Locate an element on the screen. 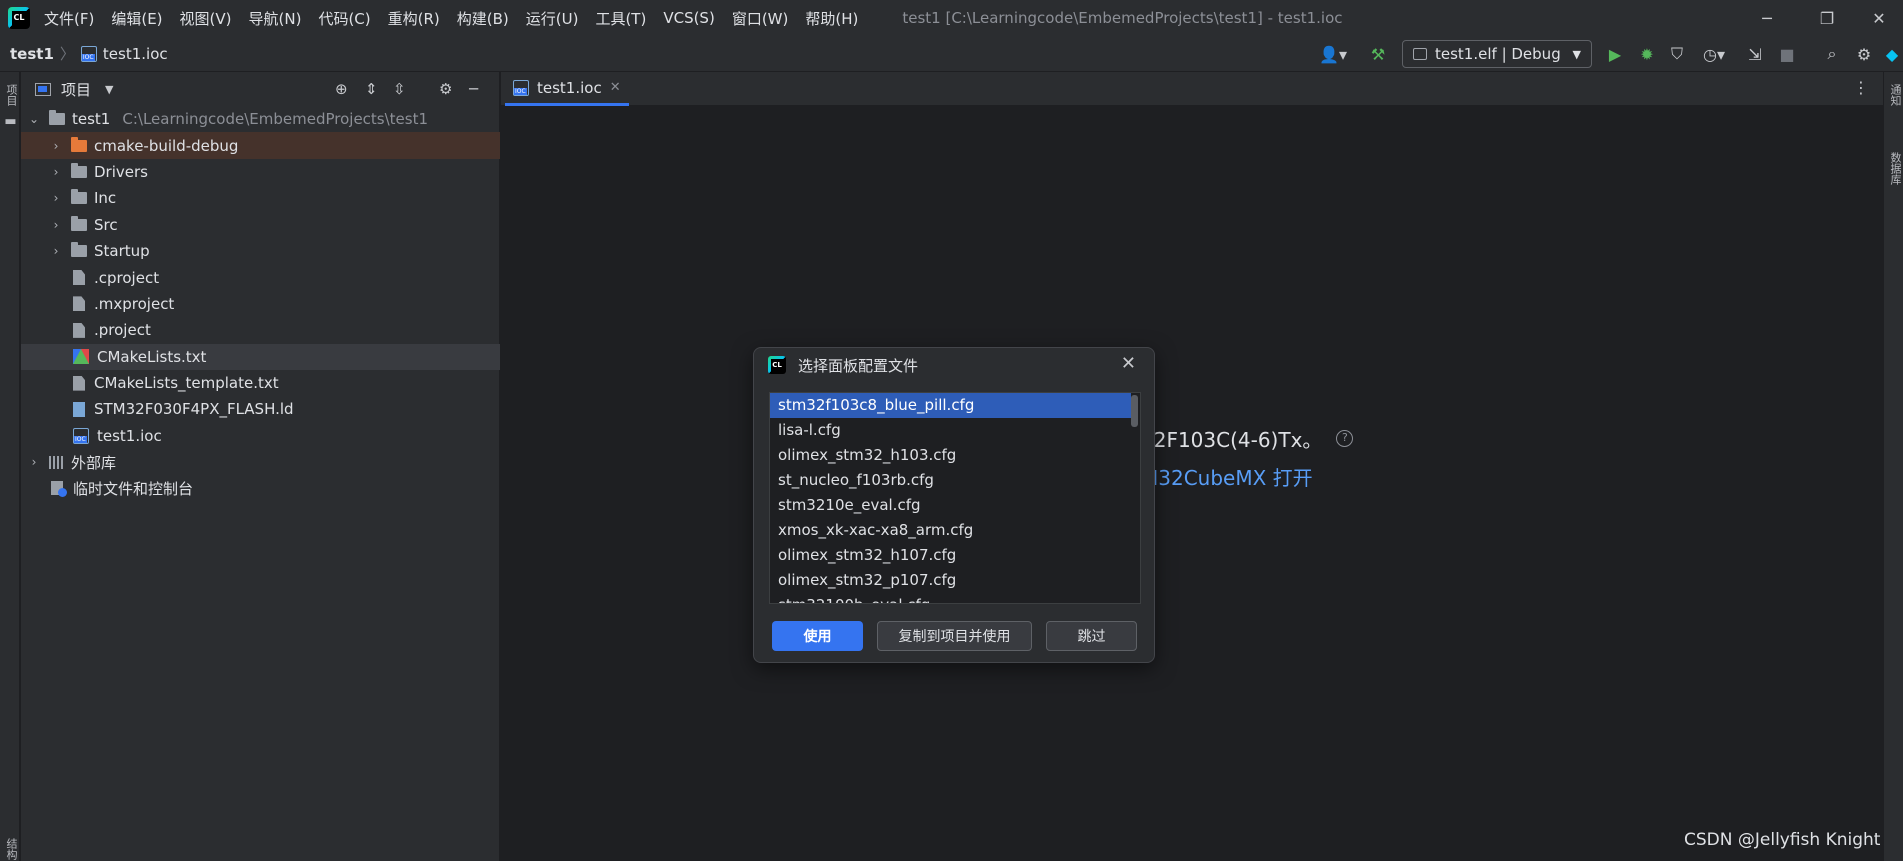  close-window-icon: ✕ is located at coordinates (1879, 18).